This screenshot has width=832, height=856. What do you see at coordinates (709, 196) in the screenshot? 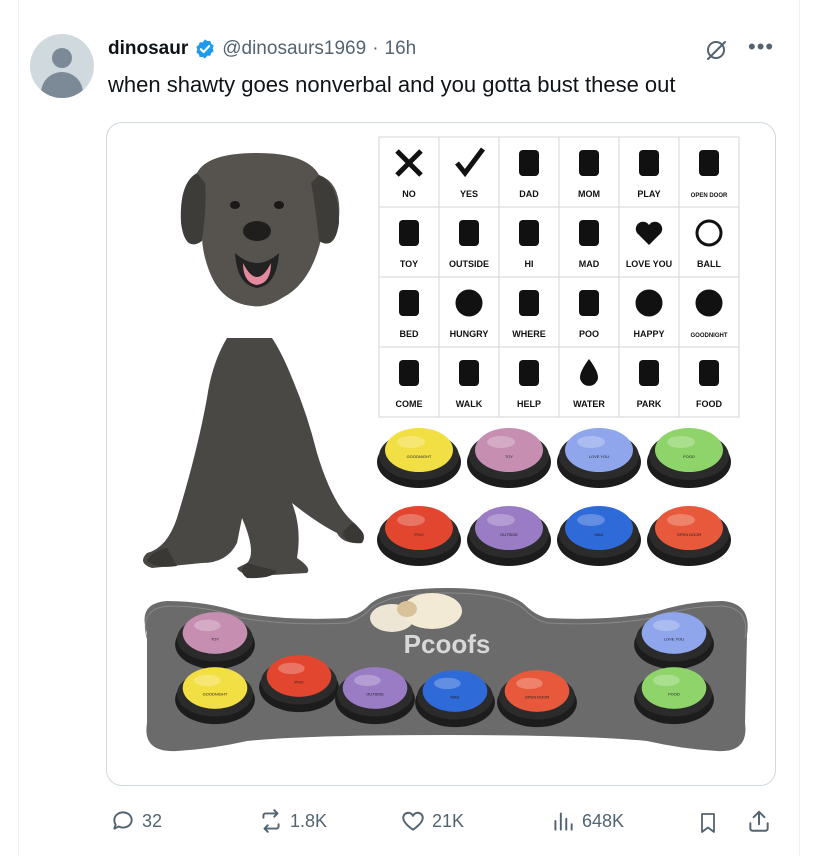
I see `grid-label: OPEN DOOR` at bounding box center [709, 196].